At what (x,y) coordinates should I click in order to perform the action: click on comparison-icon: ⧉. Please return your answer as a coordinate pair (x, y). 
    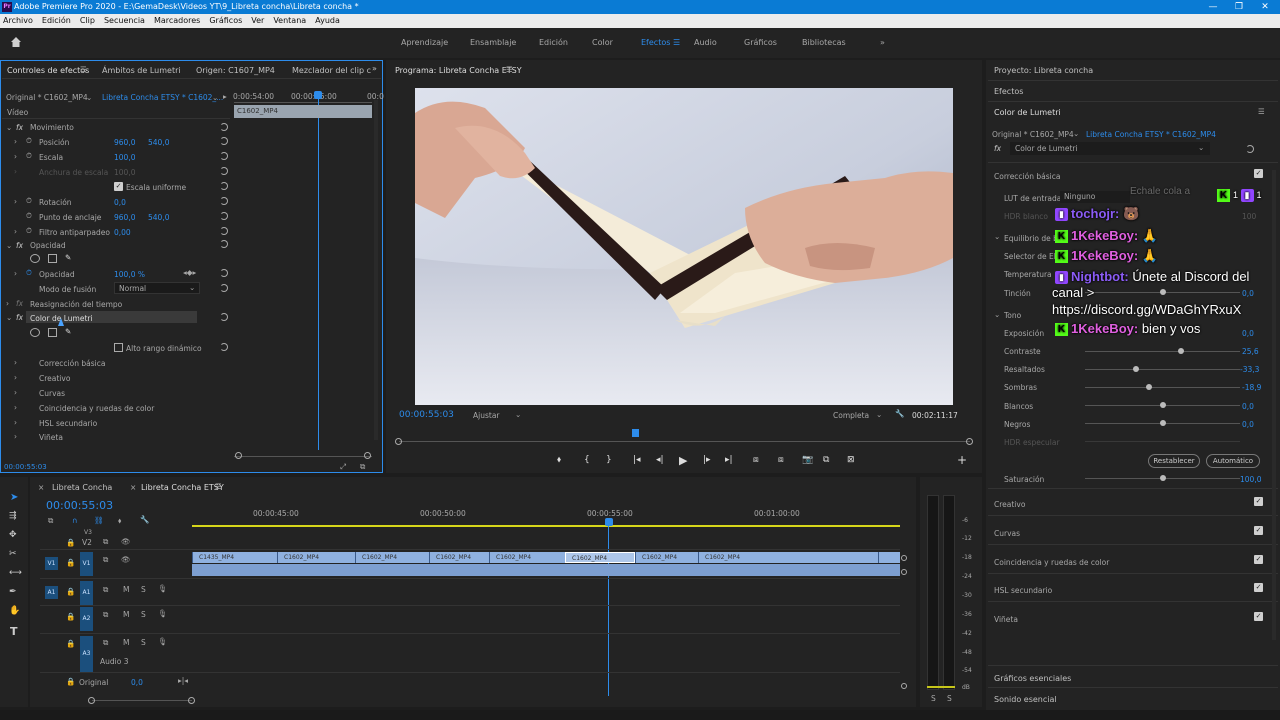
    Looking at the image, I should click on (826, 460).